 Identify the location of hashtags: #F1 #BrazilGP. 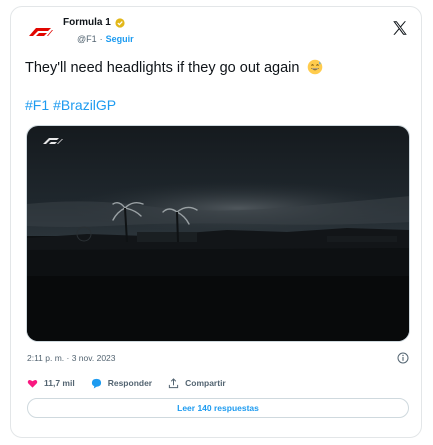
(70, 105).